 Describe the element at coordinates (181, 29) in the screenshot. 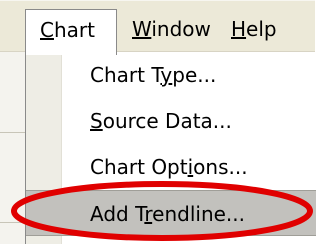

I see `menu-window-suffix: indow` at that location.